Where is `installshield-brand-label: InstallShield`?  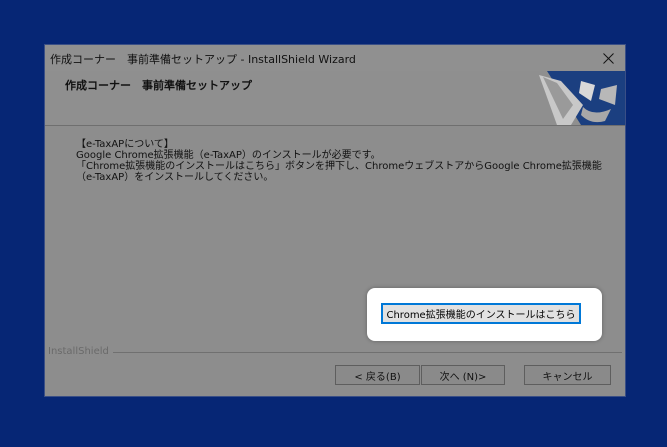
installshield-brand-label: InstallShield is located at coordinates (80, 351).